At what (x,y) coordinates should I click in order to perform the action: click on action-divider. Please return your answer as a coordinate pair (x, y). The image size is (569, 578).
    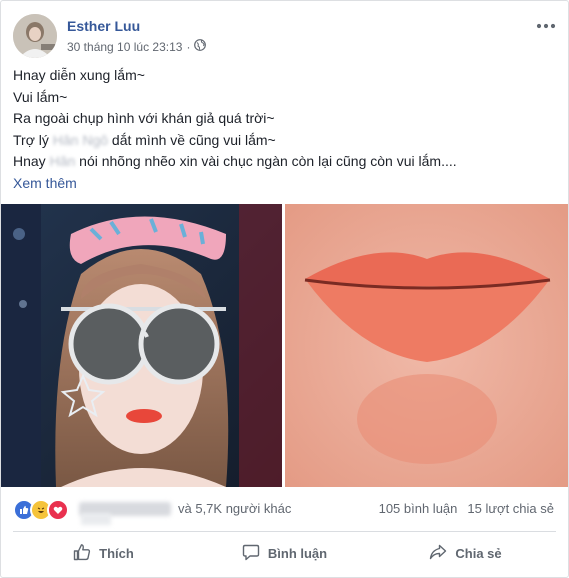
    Looking at the image, I should click on (284, 531).